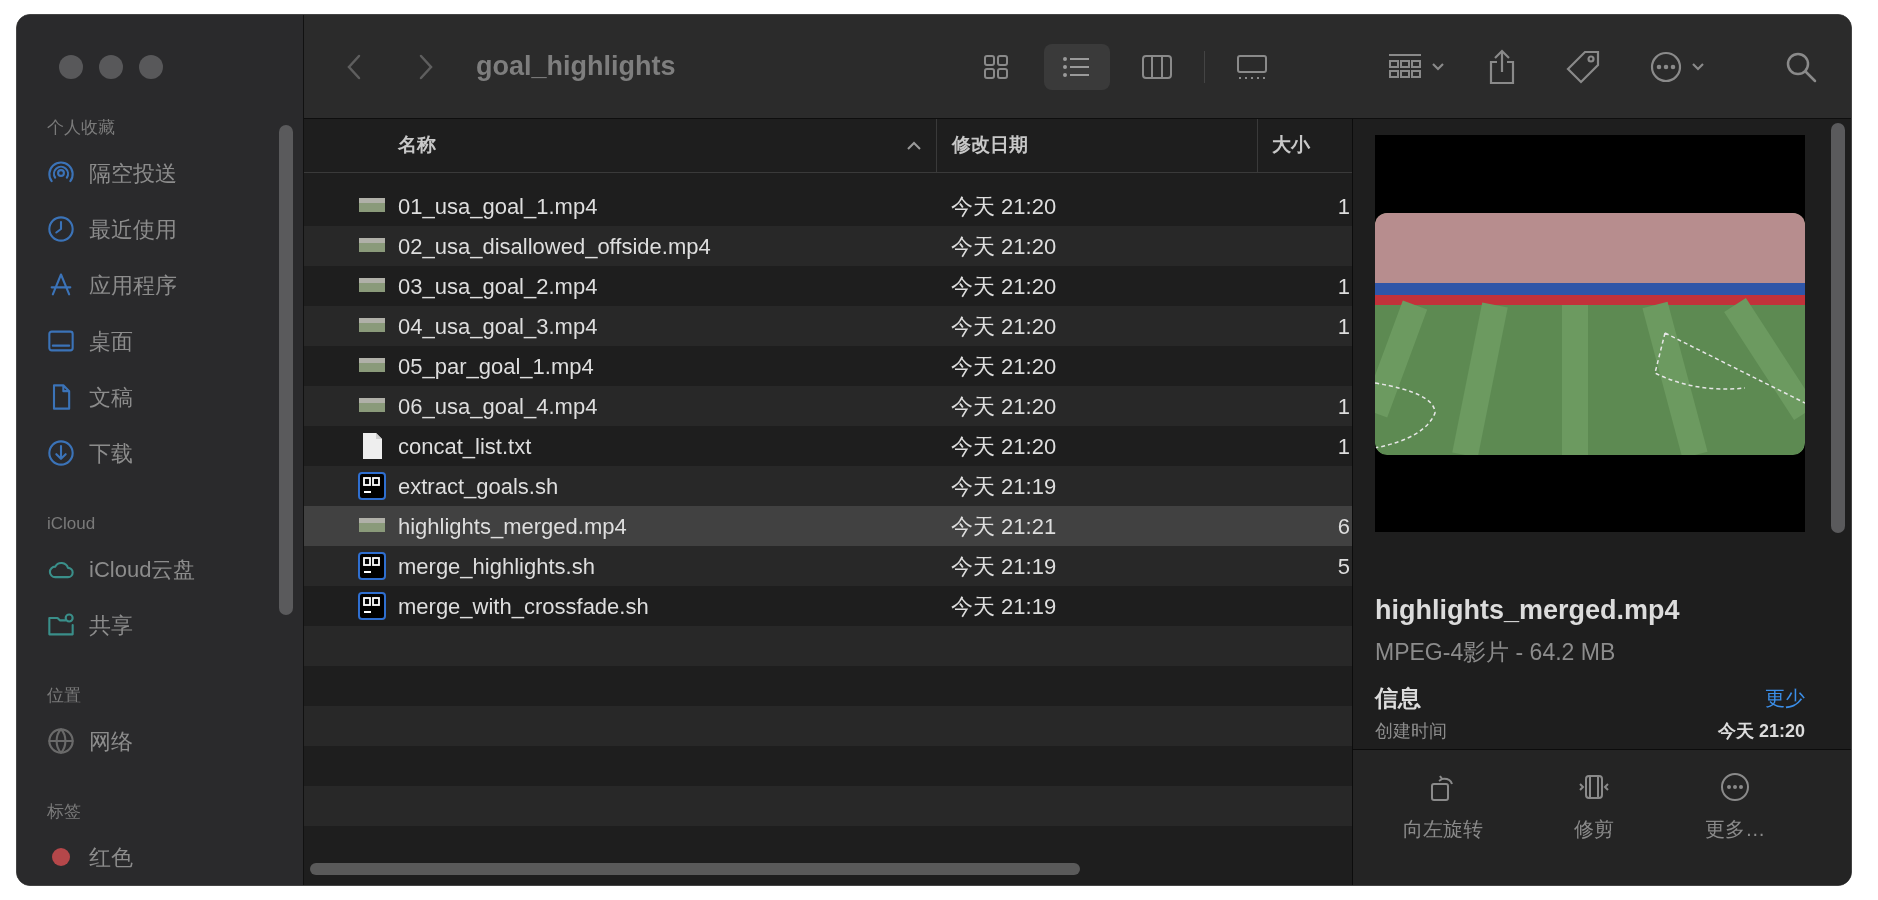  I want to click on section-heading: 标签, so click(64, 812).